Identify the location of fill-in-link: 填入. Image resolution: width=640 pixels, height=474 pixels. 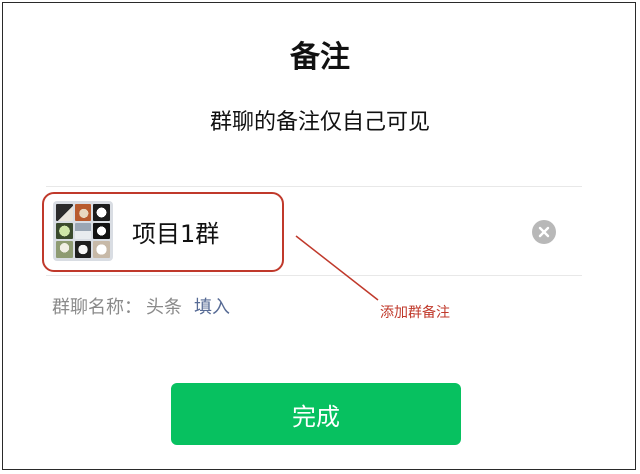
(212, 307).